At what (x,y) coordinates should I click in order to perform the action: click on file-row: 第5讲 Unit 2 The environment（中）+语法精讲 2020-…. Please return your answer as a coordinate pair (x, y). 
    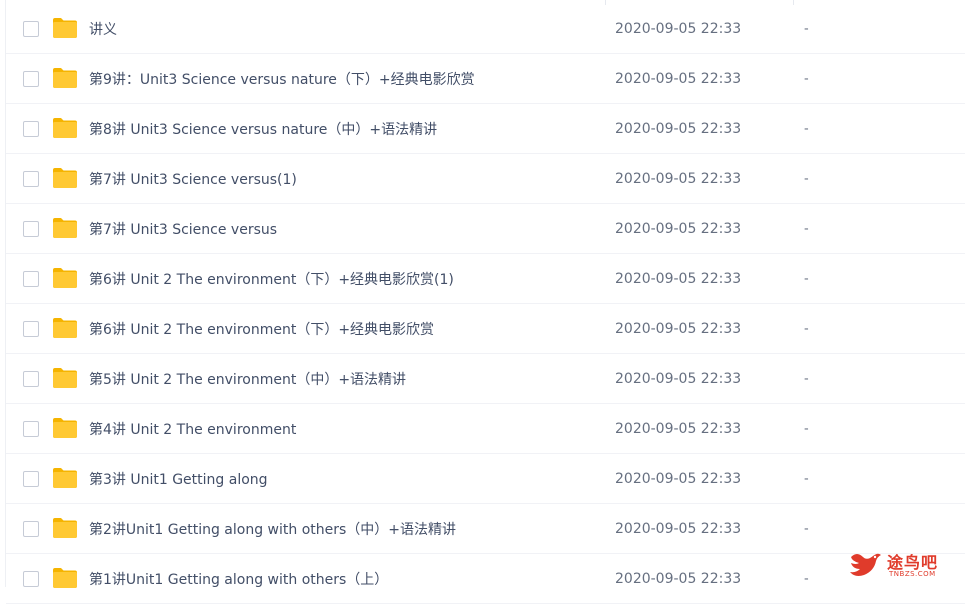
    Looking at the image, I should click on (485, 379).